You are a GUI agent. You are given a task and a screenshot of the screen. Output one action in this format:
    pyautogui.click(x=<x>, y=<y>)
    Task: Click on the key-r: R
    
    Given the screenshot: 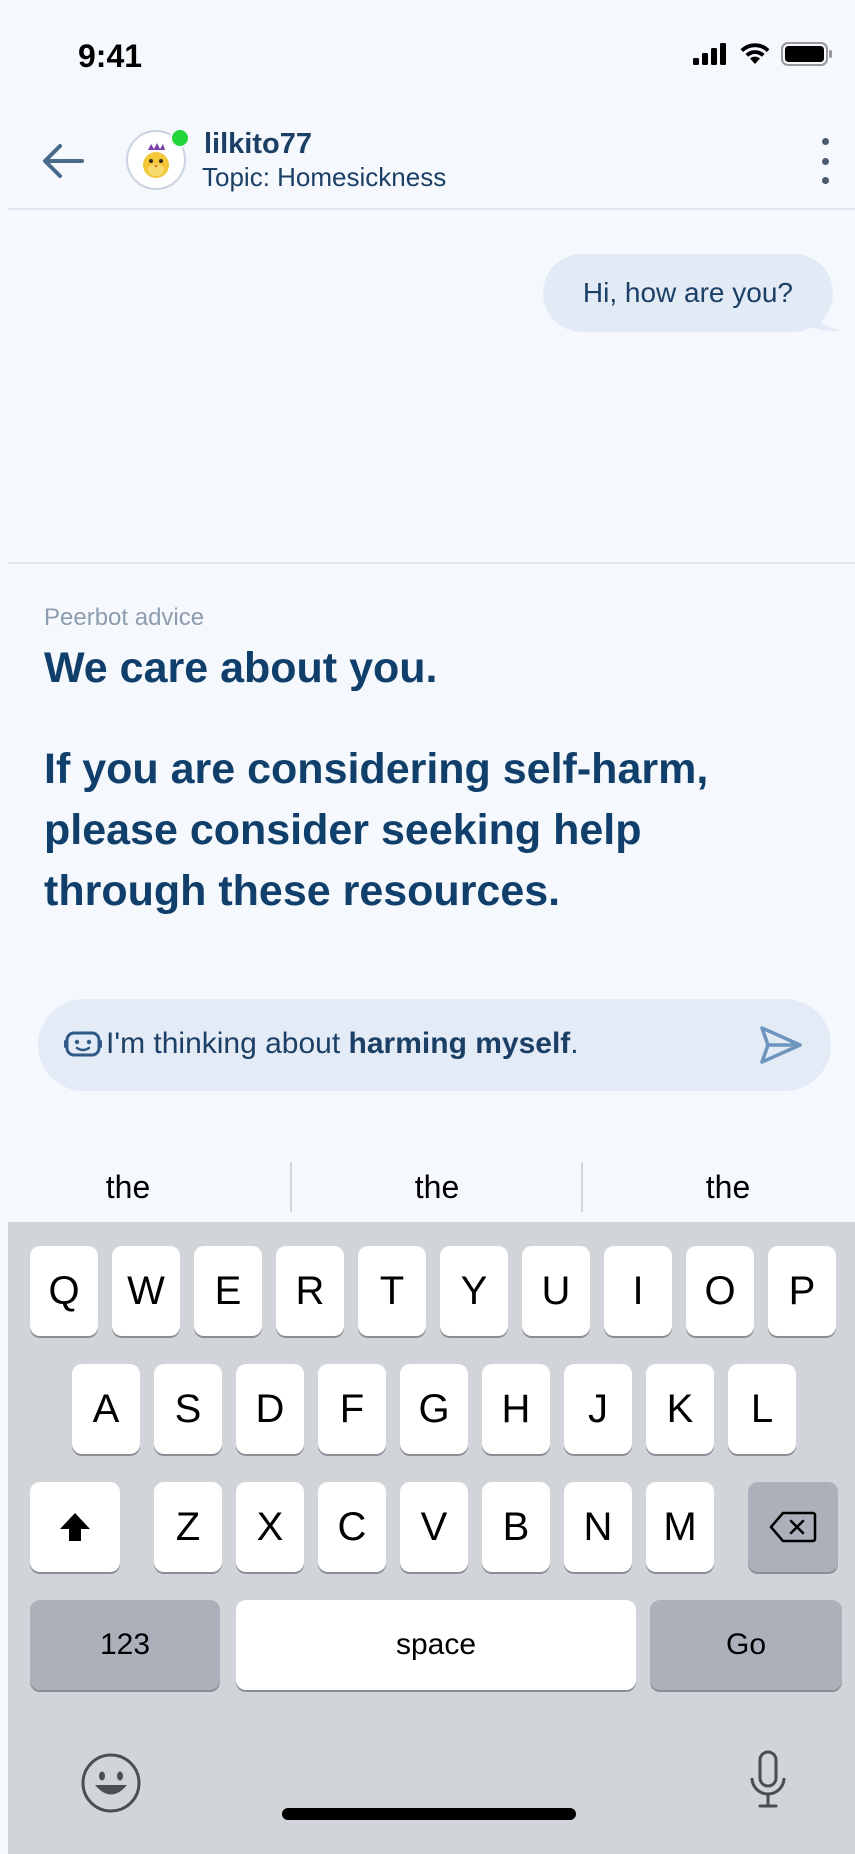 What is the action you would take?
    pyautogui.click(x=310, y=1291)
    